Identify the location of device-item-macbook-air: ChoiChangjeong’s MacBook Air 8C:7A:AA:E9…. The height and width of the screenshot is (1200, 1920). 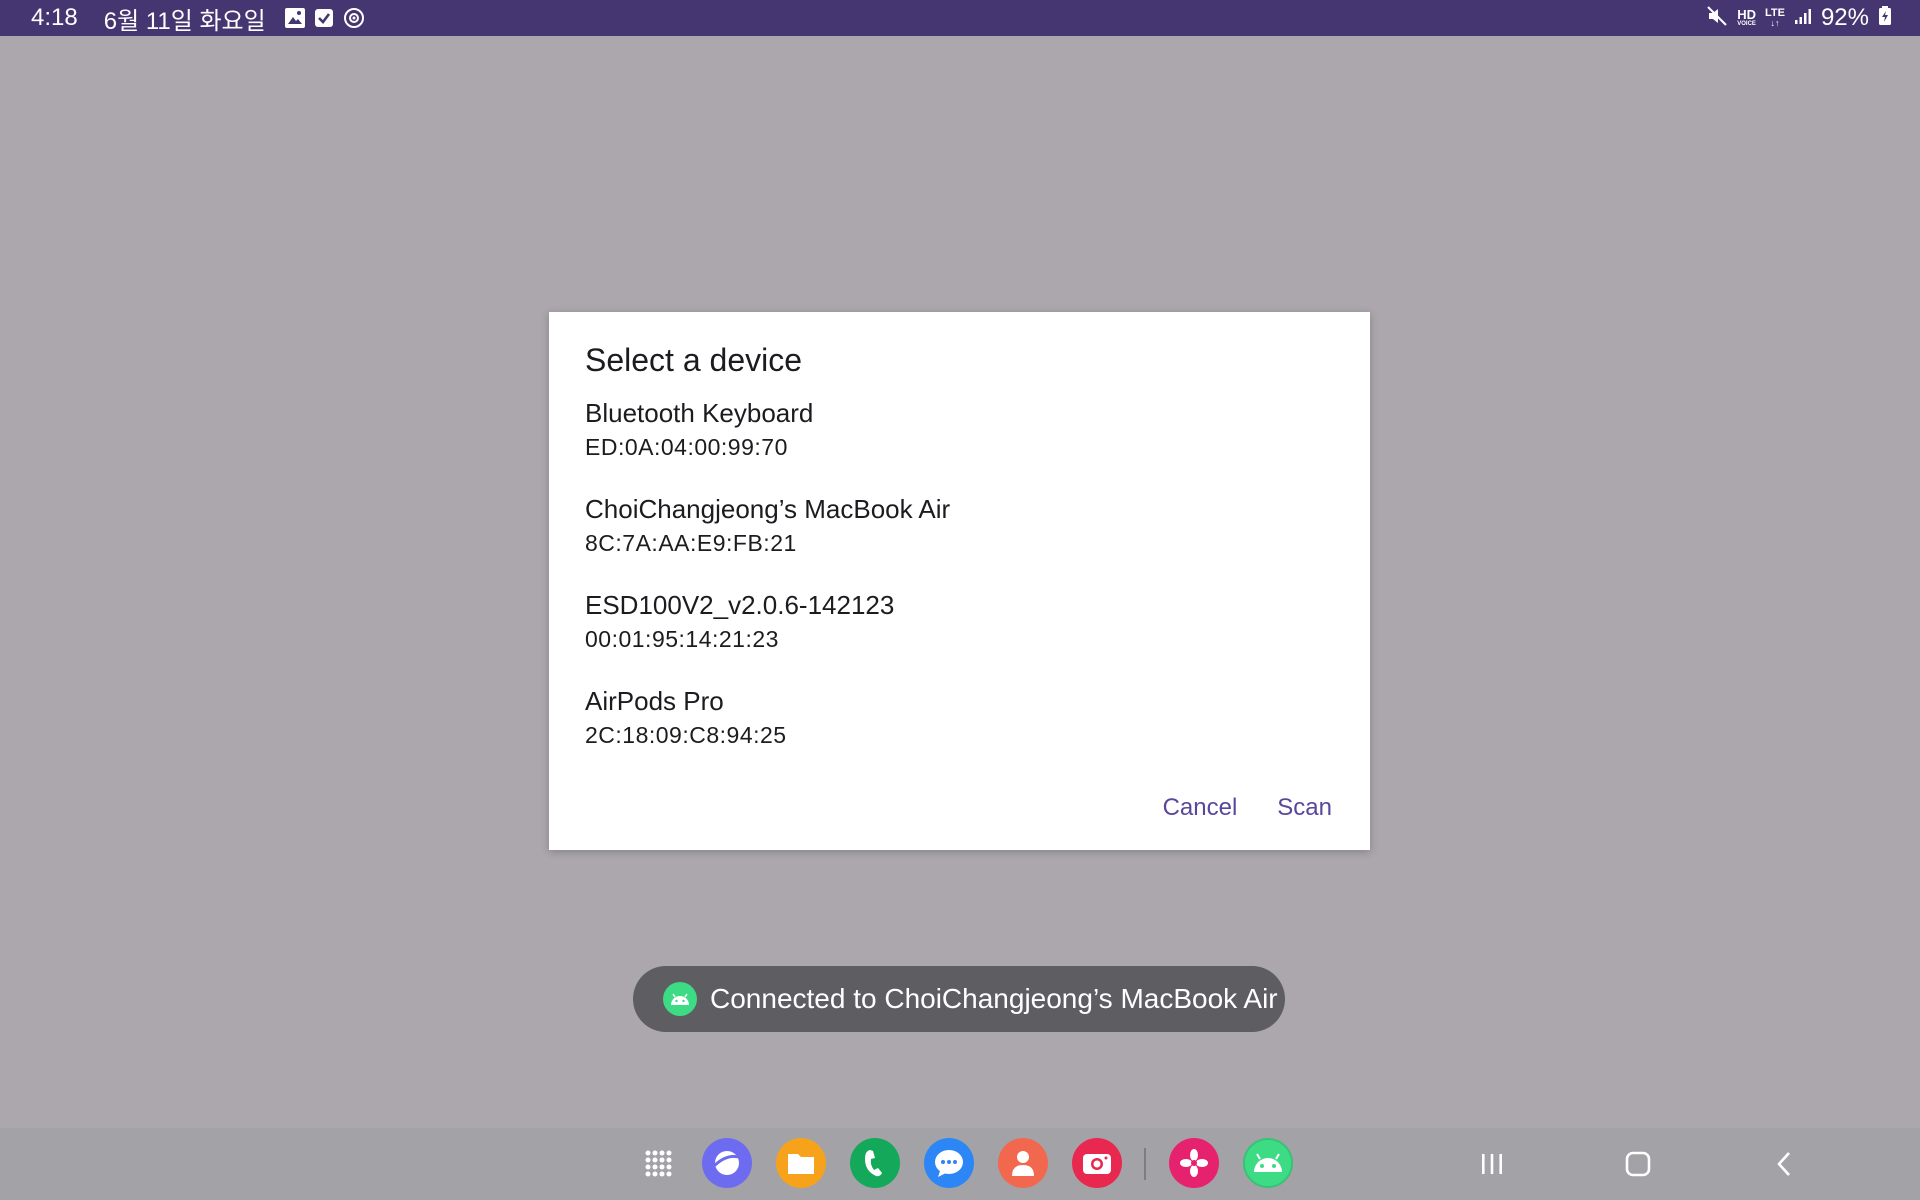
(959, 542).